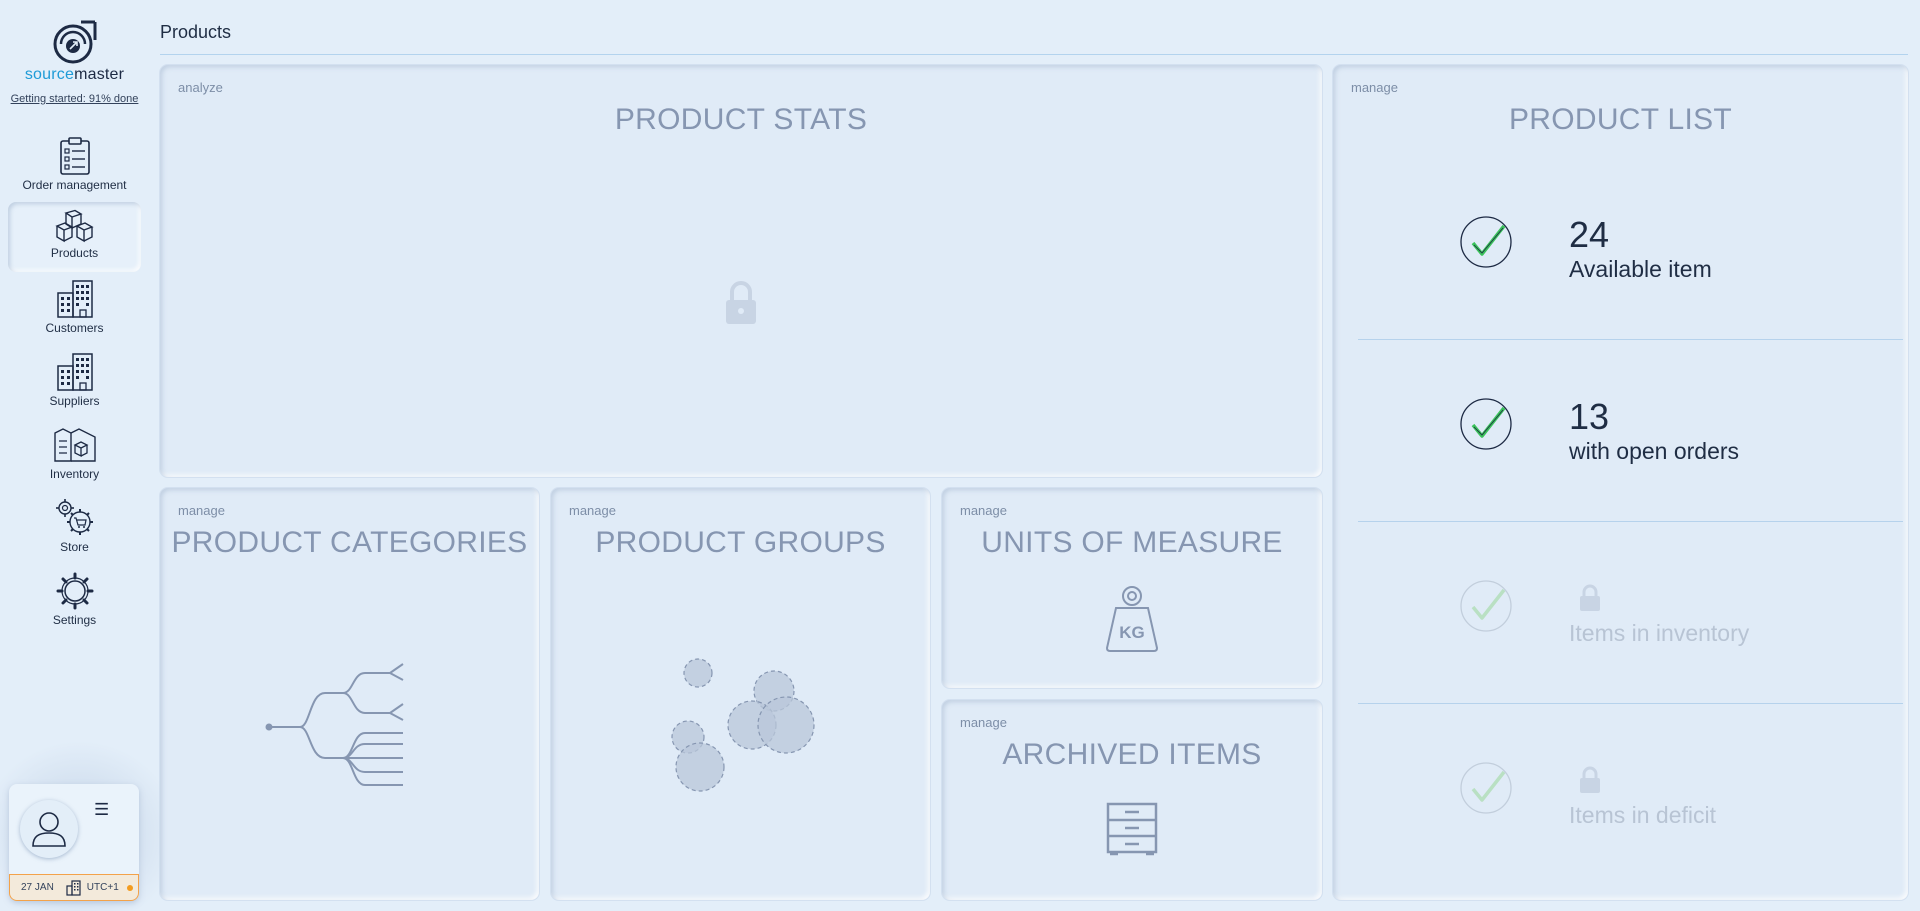  I want to click on panel-title: PRODUCT STATS, so click(741, 119).